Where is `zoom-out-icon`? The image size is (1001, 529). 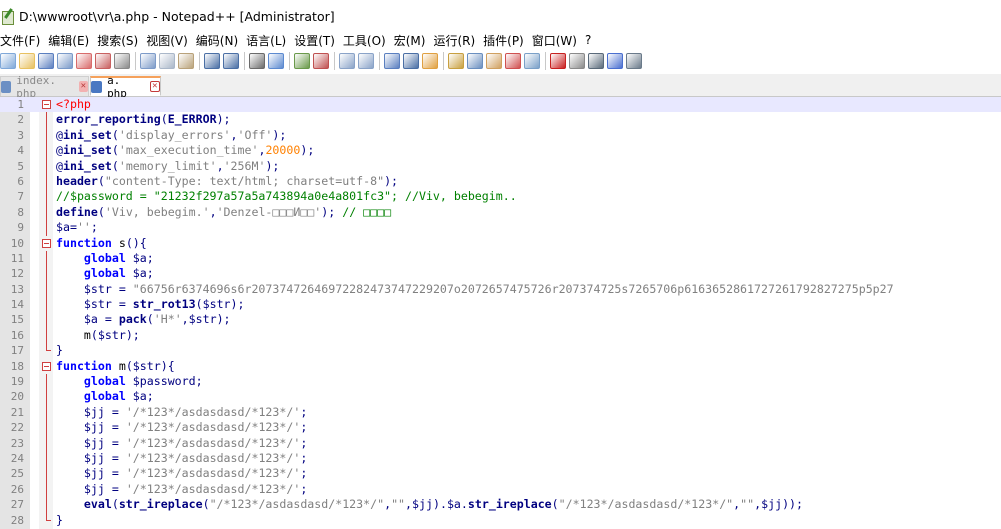 zoom-out-icon is located at coordinates (321, 61).